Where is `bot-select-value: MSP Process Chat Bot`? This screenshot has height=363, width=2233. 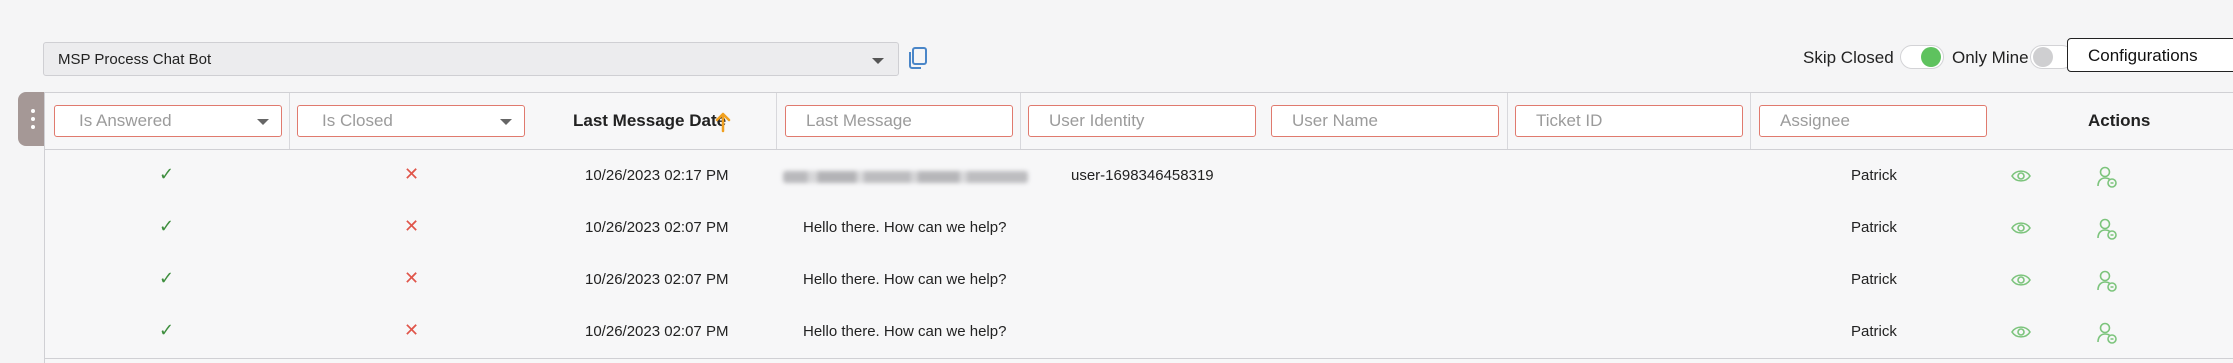
bot-select-value: MSP Process Chat Bot is located at coordinates (135, 59).